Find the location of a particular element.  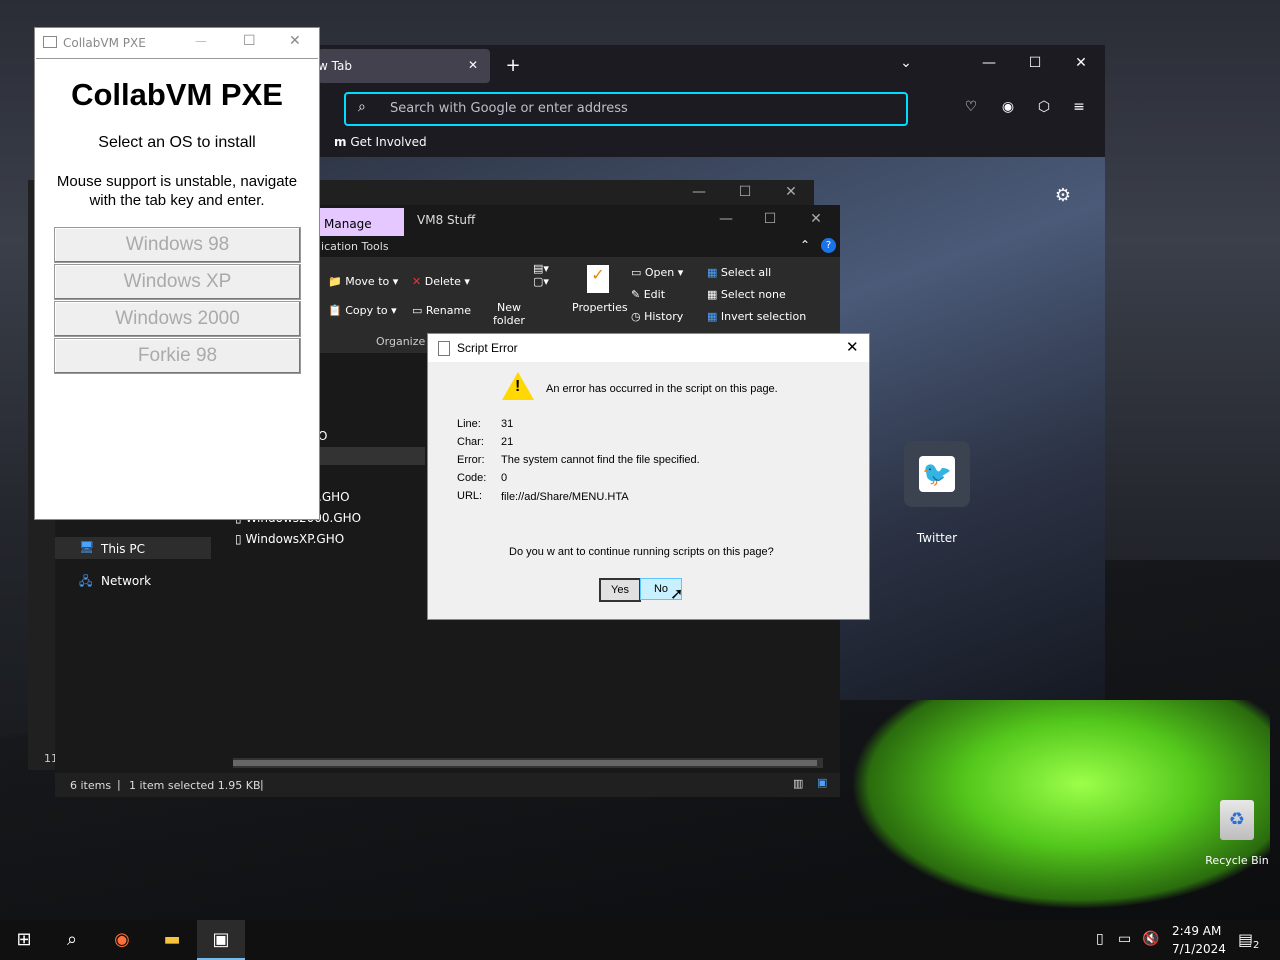

rename-button: ▭ Rename is located at coordinates (441, 310).